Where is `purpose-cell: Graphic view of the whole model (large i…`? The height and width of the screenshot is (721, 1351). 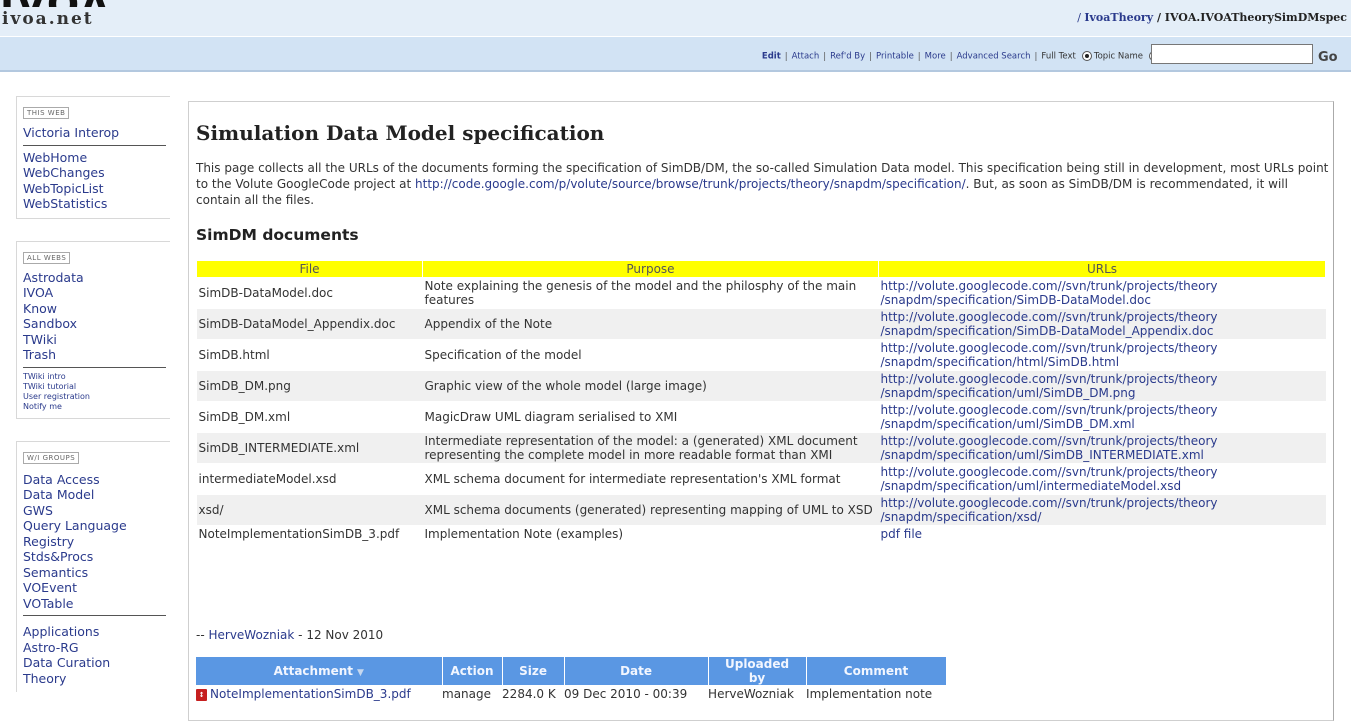
purpose-cell: Graphic view of the whole model (large i… is located at coordinates (650, 386).